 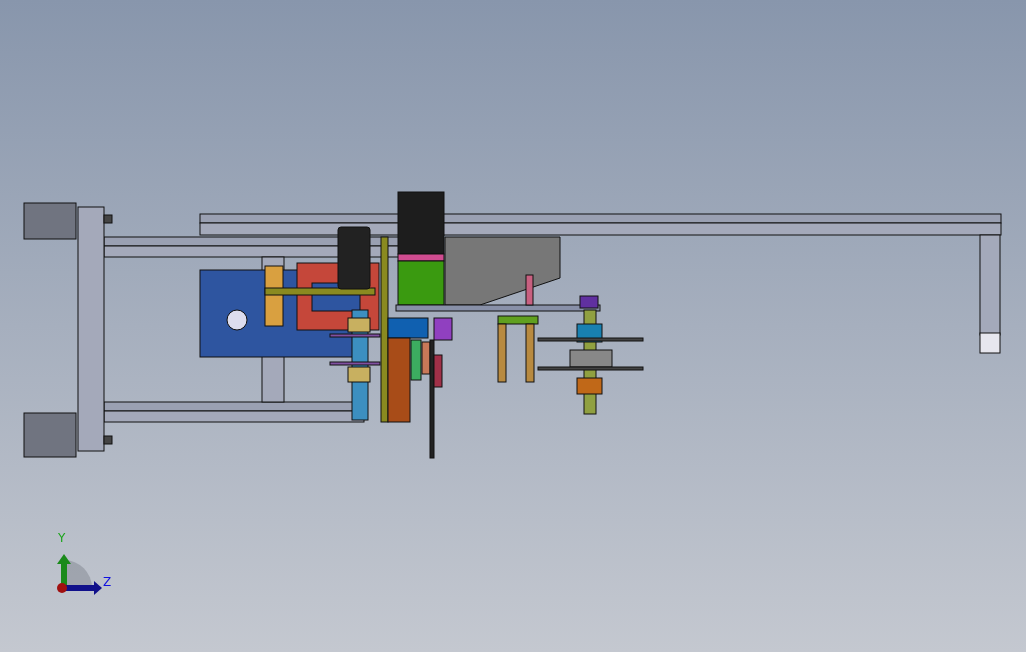 What do you see at coordinates (62, 538) in the screenshot?
I see `axis-label: Y` at bounding box center [62, 538].